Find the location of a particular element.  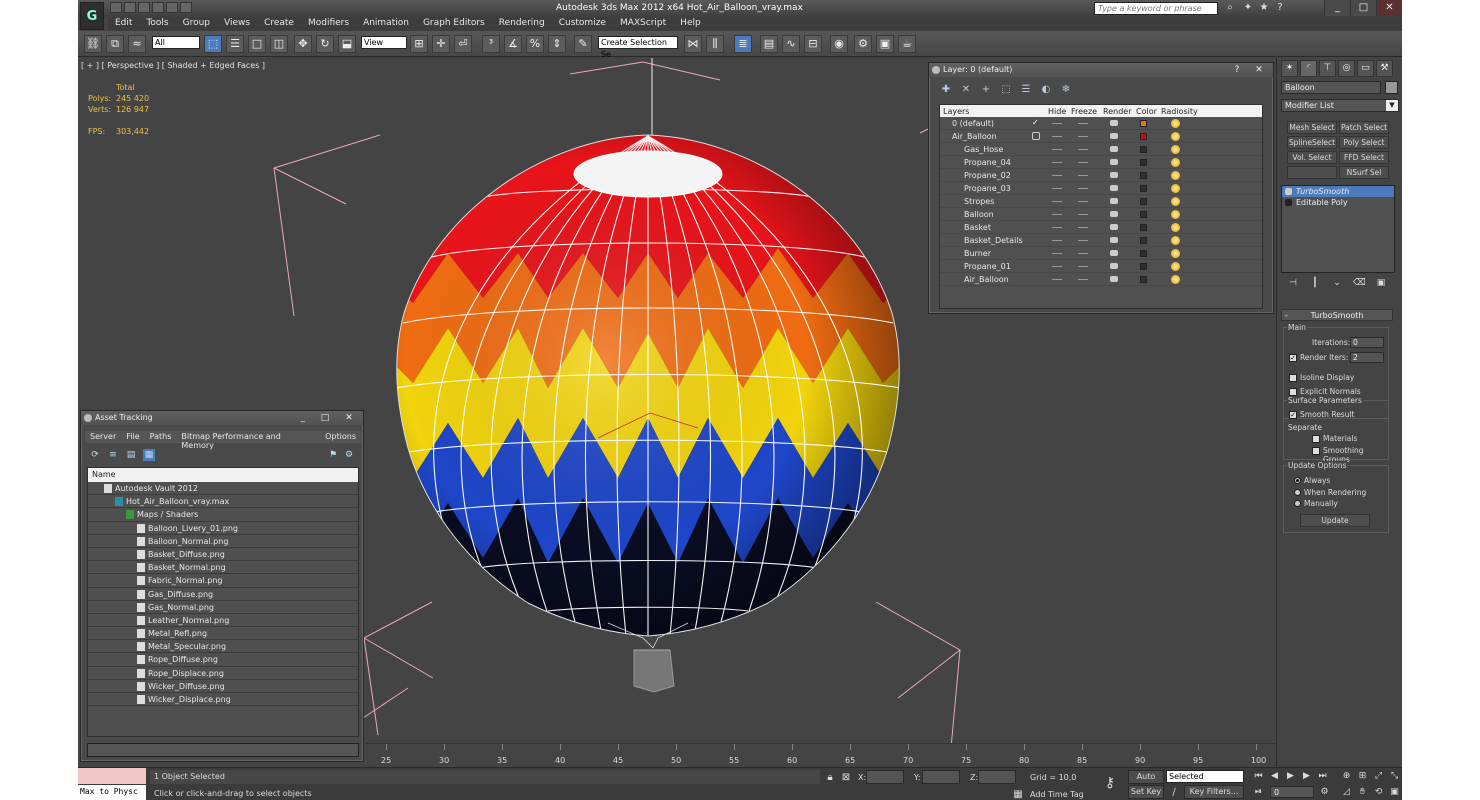

layer-row: Stropes is located at coordinates (1101, 201).